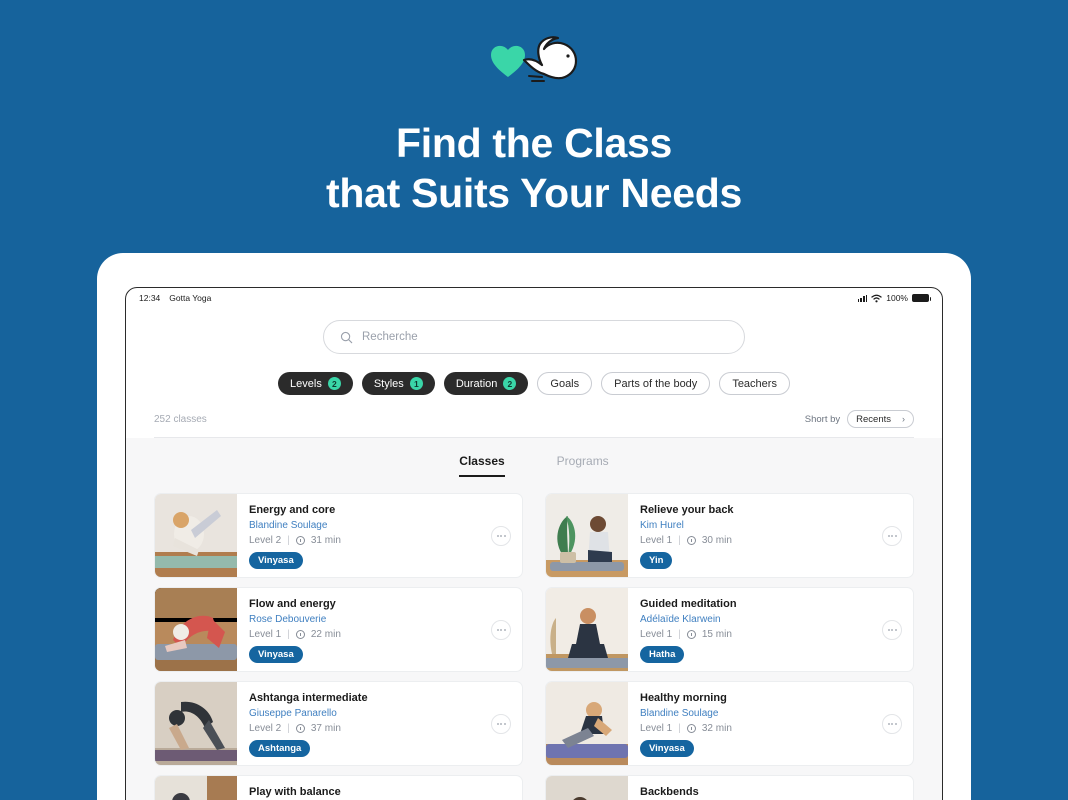 This screenshot has width=1068, height=800. I want to click on sort-select: Recents ›, so click(880, 419).